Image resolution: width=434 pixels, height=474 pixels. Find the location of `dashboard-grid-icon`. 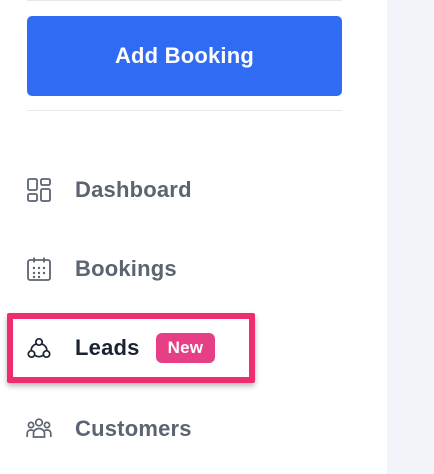

dashboard-grid-icon is located at coordinates (39, 190).